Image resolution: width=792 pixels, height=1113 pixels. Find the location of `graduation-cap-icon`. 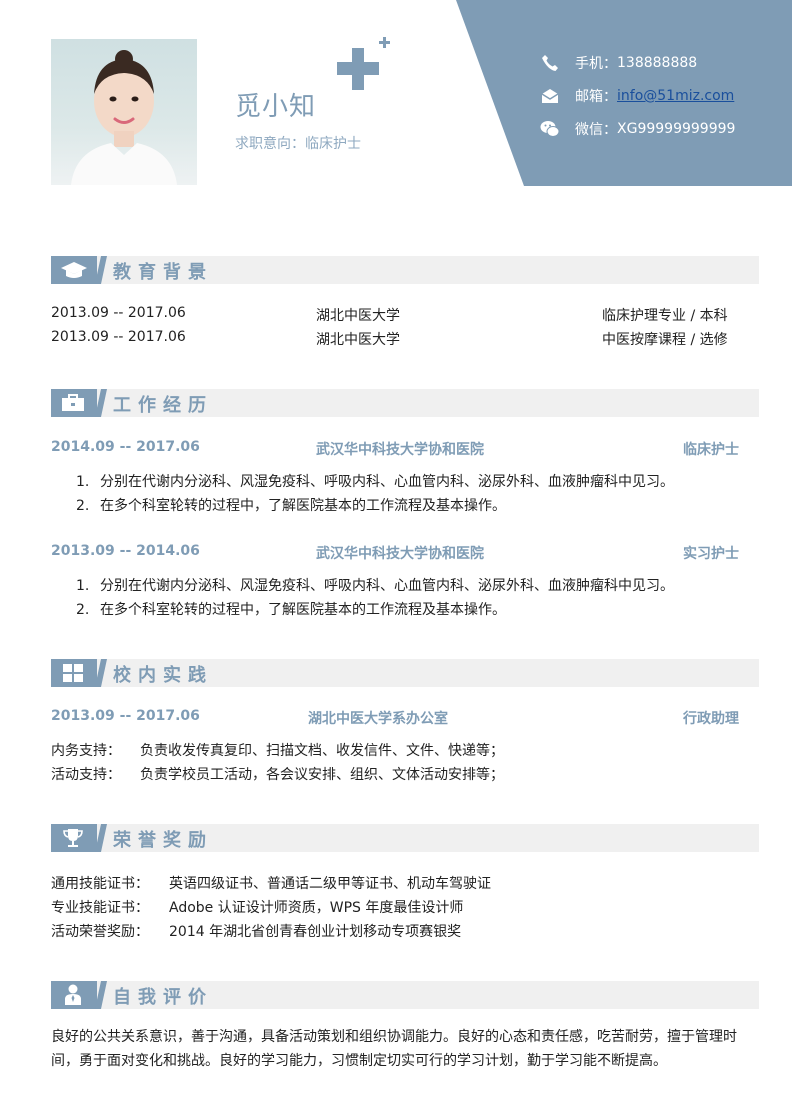

graduation-cap-icon is located at coordinates (74, 272).